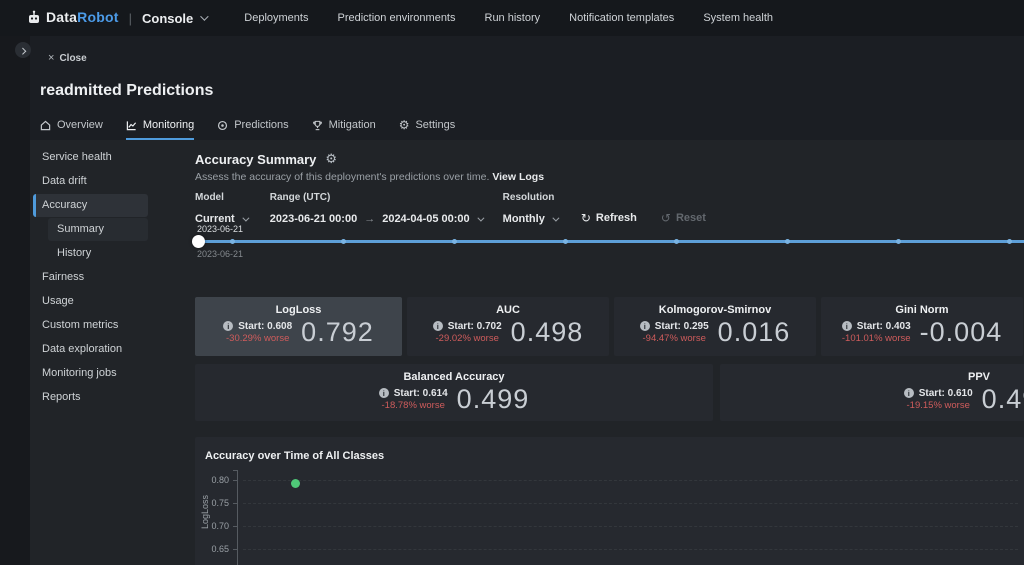 This screenshot has height=565, width=1024. I want to click on metric-value: 0.499, so click(493, 399).